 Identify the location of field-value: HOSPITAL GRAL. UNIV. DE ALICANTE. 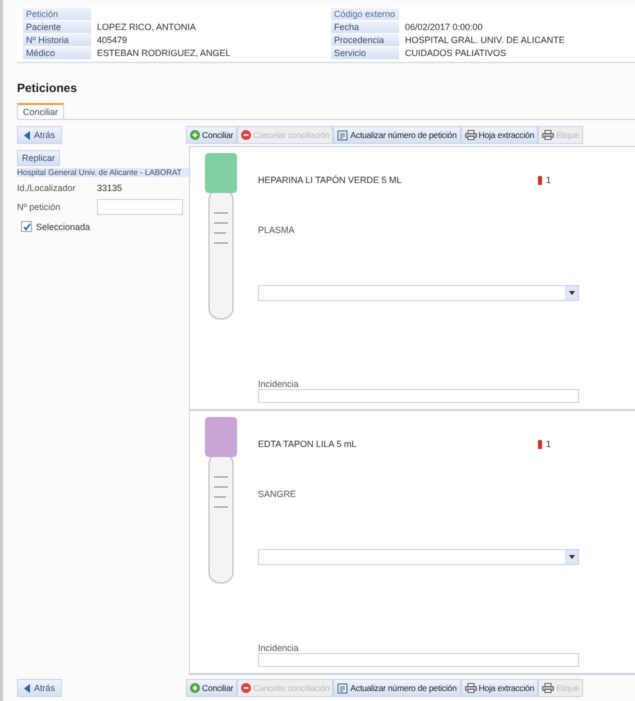
(485, 40).